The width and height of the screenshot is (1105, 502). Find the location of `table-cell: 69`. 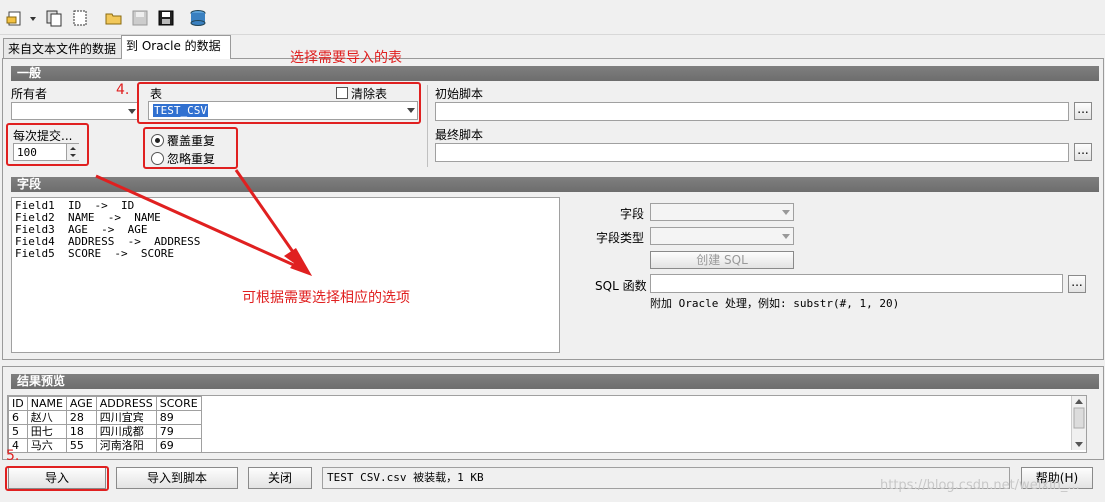

table-cell: 69 is located at coordinates (178, 445).